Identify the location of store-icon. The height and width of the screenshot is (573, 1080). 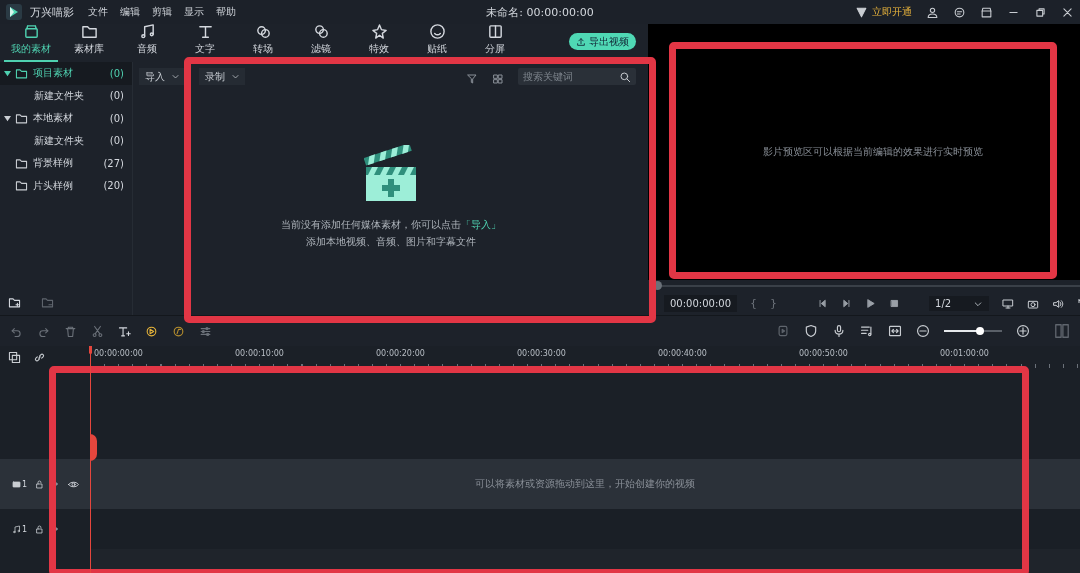
(986, 12).